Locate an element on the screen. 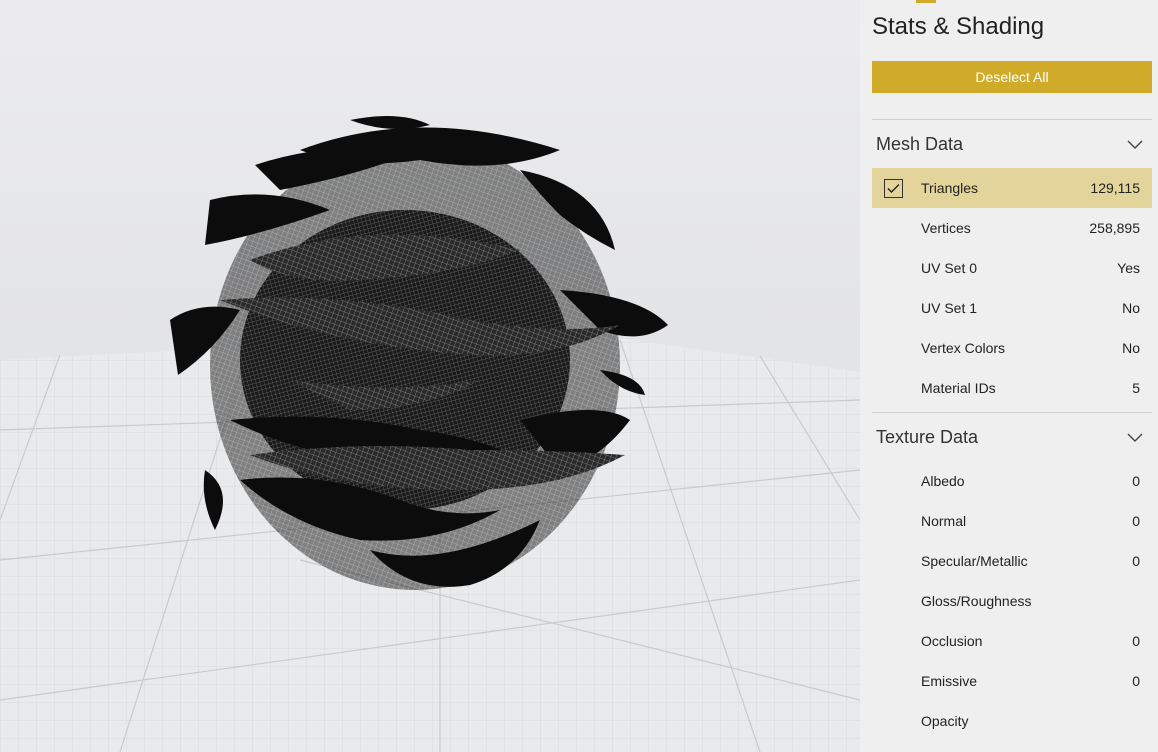  mesh-data-header: Mesh Data is located at coordinates (1012, 144).